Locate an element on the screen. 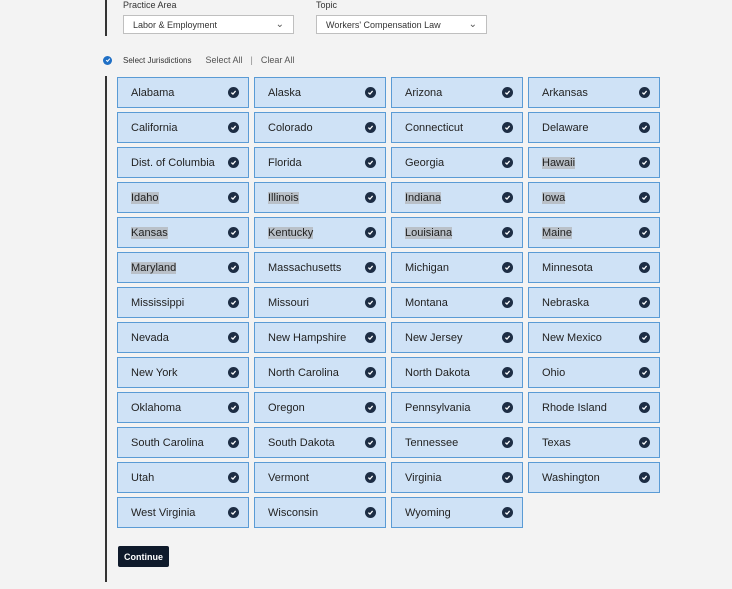  jurisdiction-name: Massachusetts is located at coordinates (305, 267).